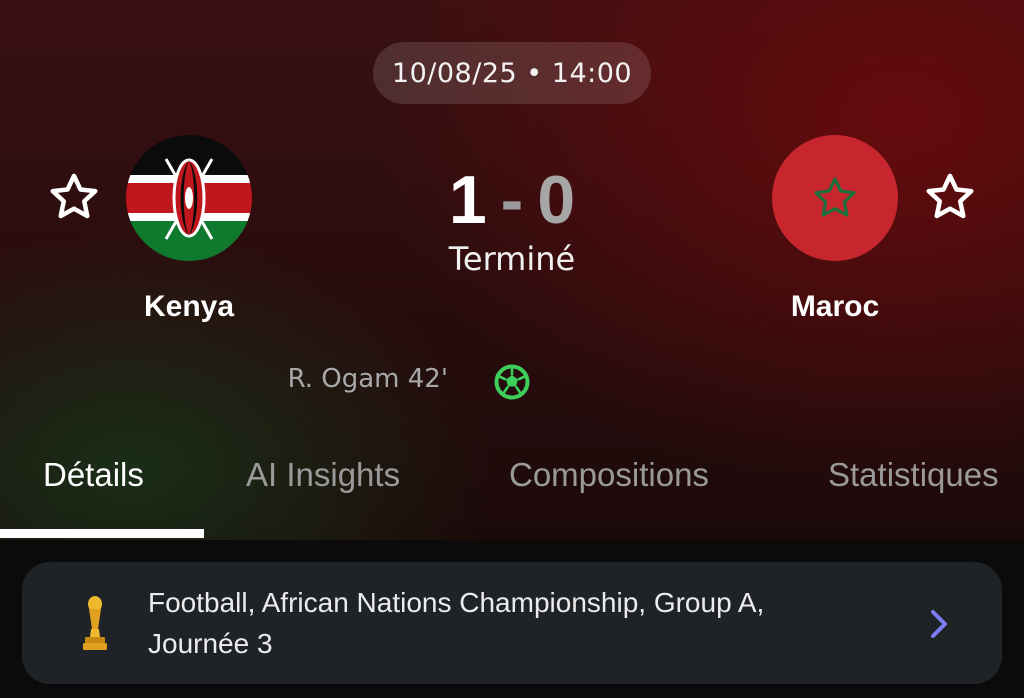  I want to click on trophy-icon, so click(95, 623).